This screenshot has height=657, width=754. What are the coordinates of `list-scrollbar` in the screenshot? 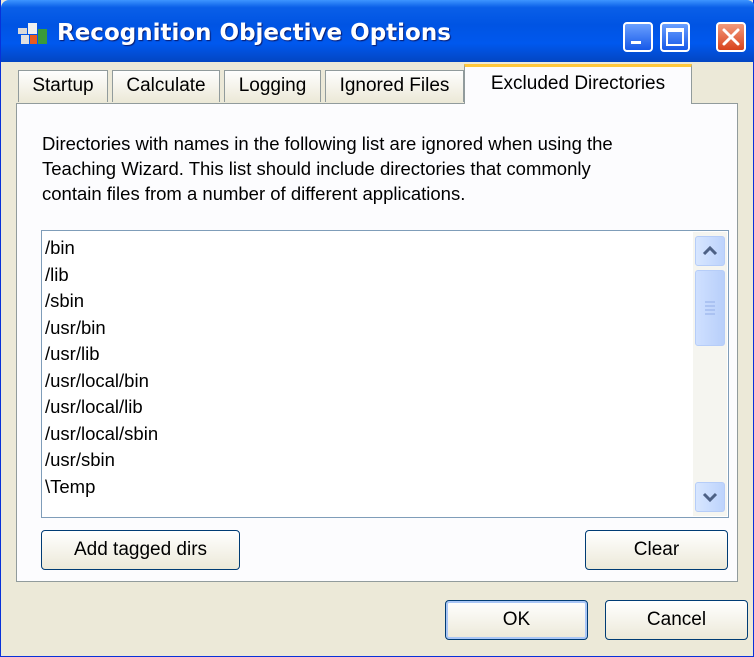 It's located at (710, 374).